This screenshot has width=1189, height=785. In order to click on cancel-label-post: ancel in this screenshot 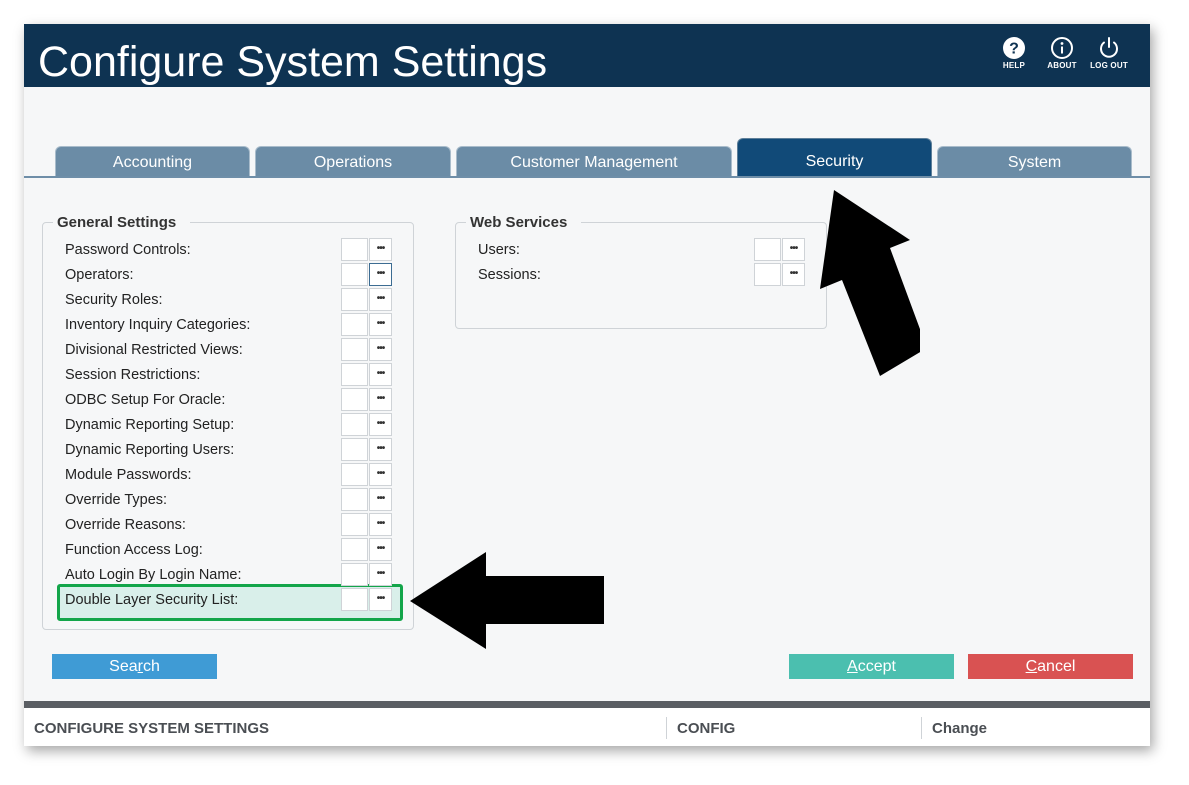, I will do `click(1056, 666)`.